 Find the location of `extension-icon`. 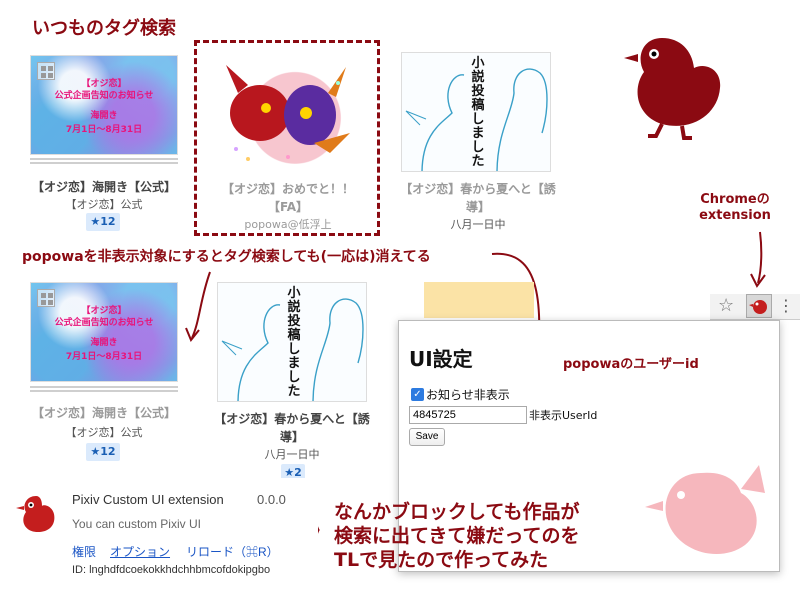

extension-icon is located at coordinates (759, 306).